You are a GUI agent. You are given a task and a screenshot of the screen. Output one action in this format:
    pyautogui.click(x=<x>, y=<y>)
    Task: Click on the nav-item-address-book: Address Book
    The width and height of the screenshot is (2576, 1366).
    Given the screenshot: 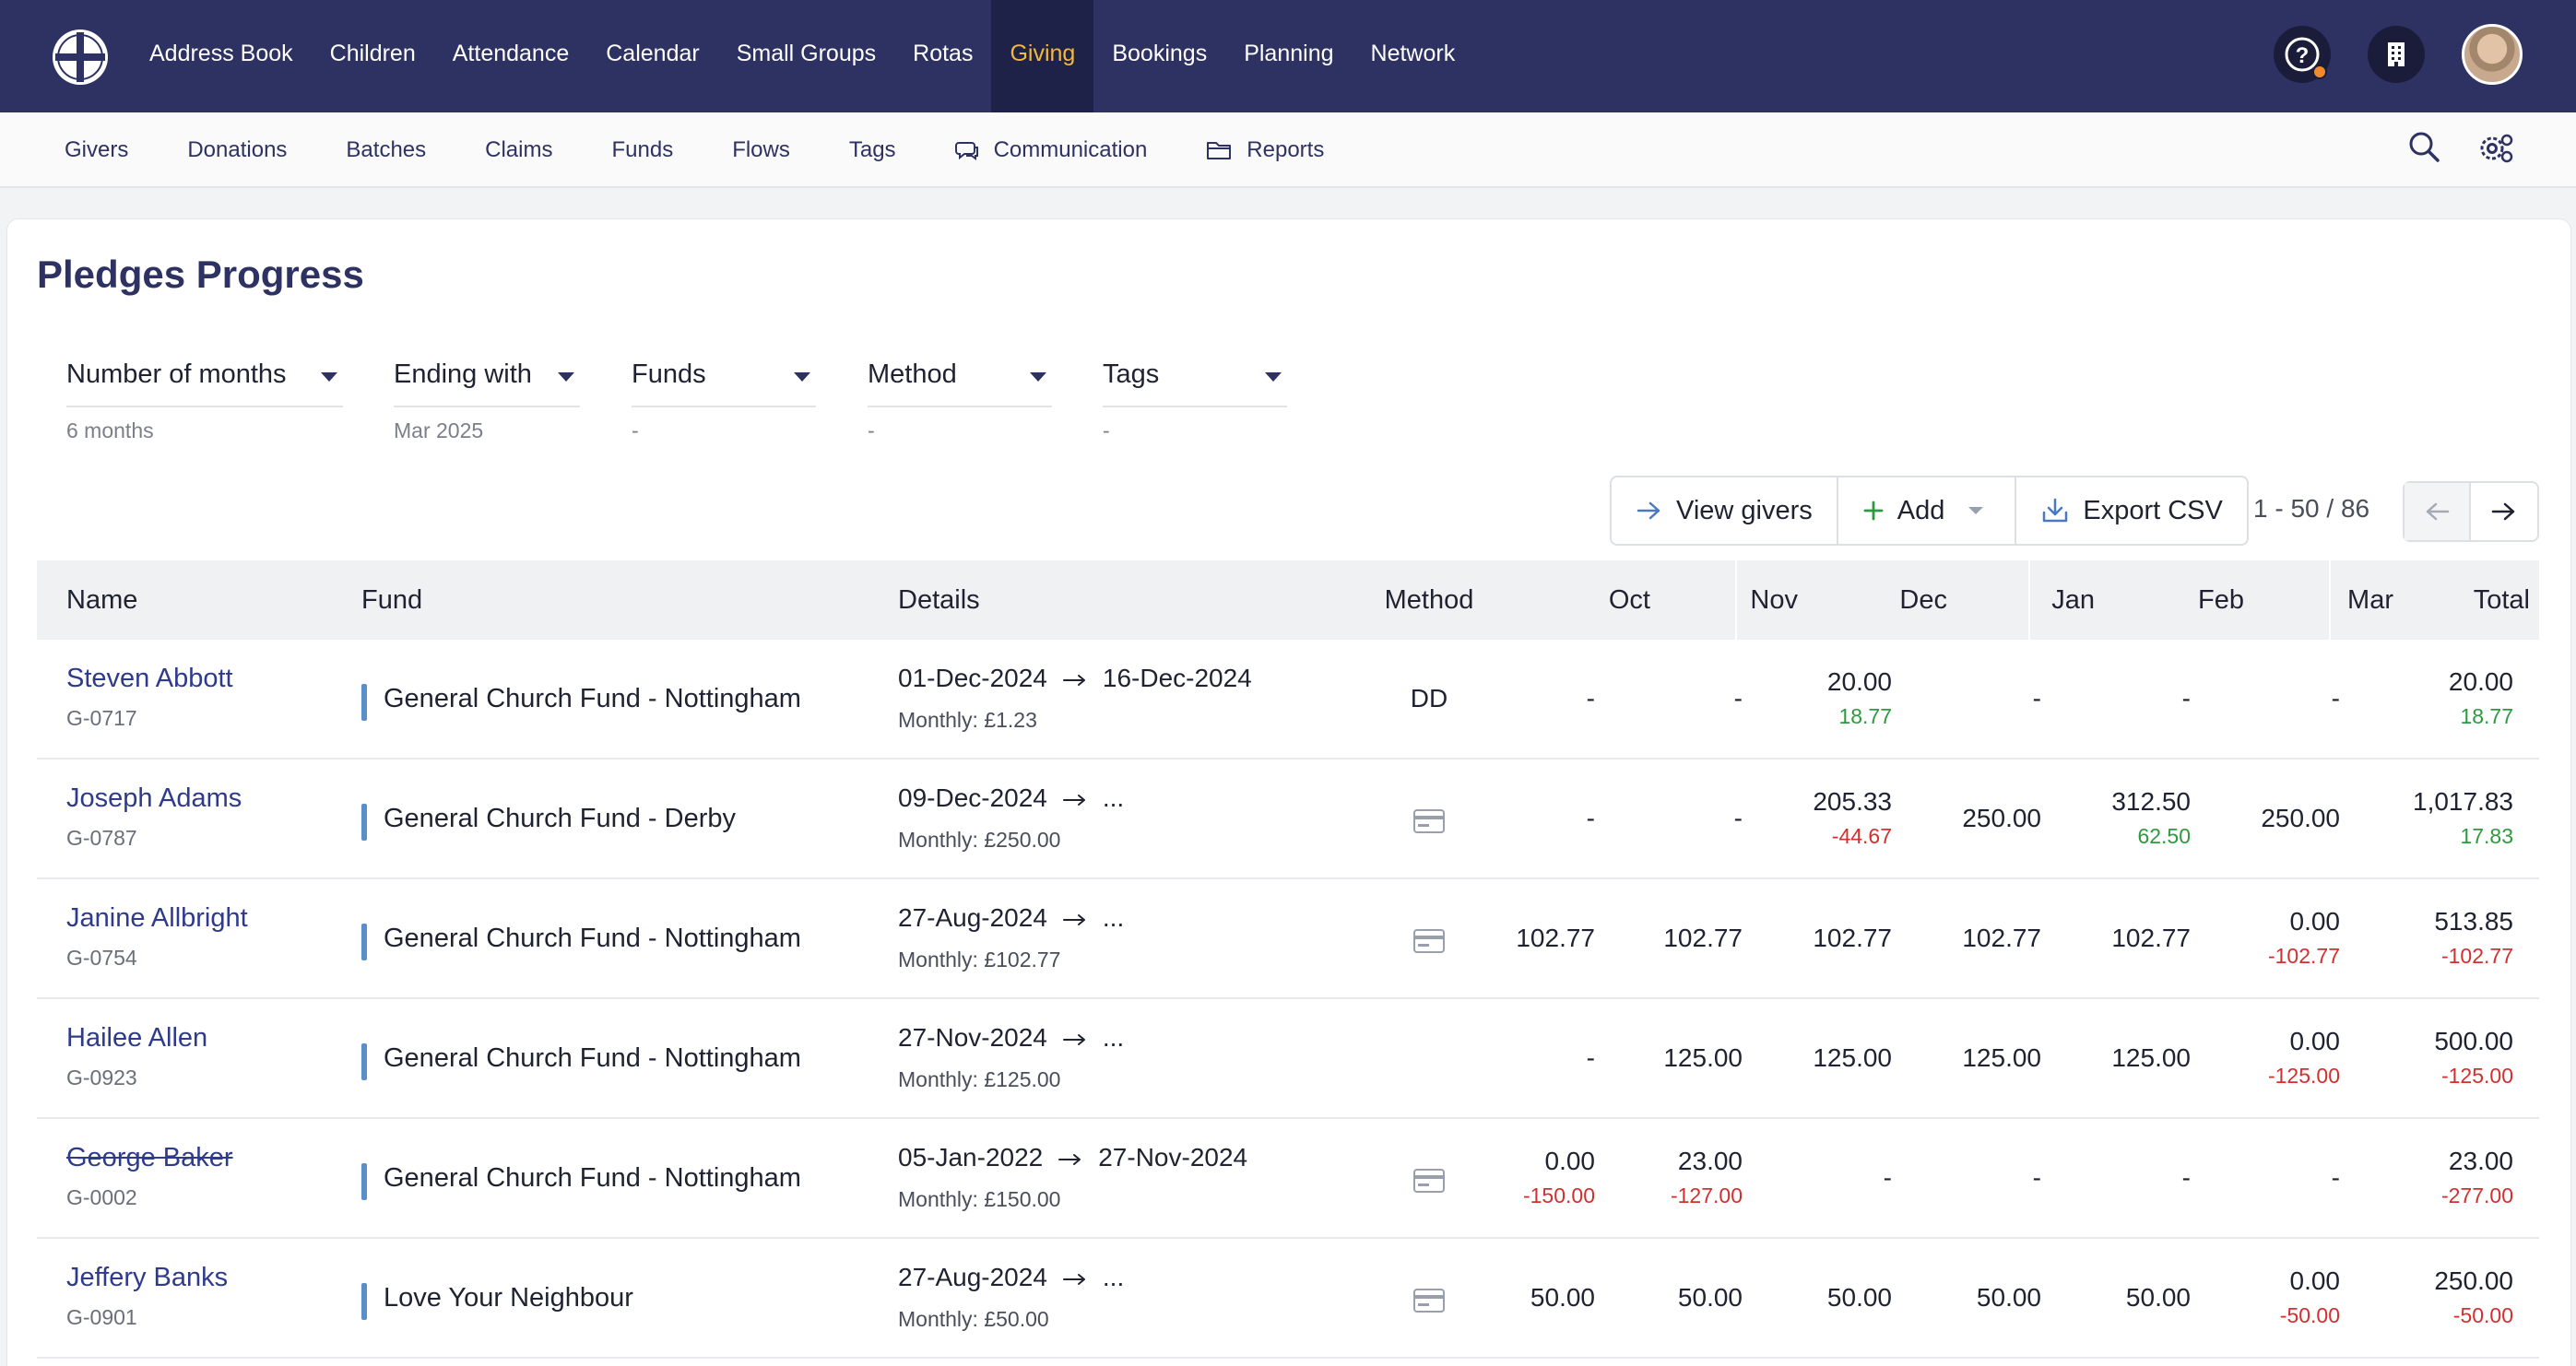 What is the action you would take?
    pyautogui.click(x=221, y=56)
    